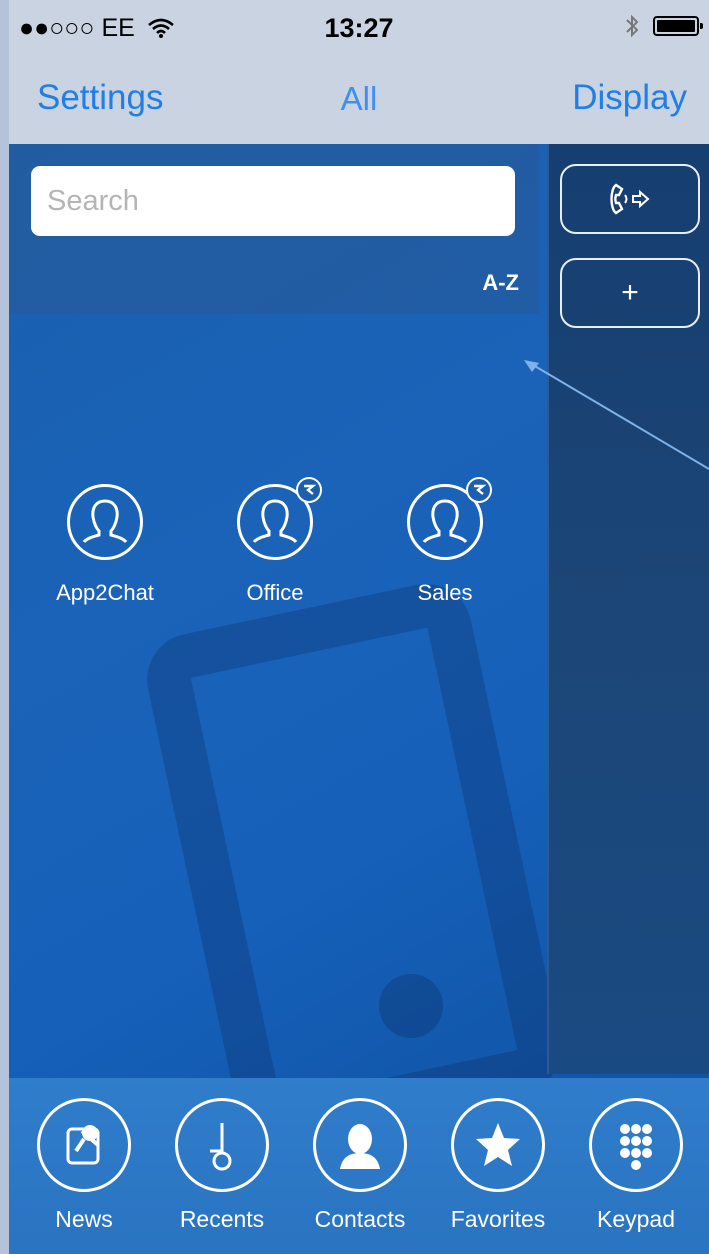  Describe the element at coordinates (500, 283) in the screenshot. I see `sort-az-toggle: A-Z` at that location.